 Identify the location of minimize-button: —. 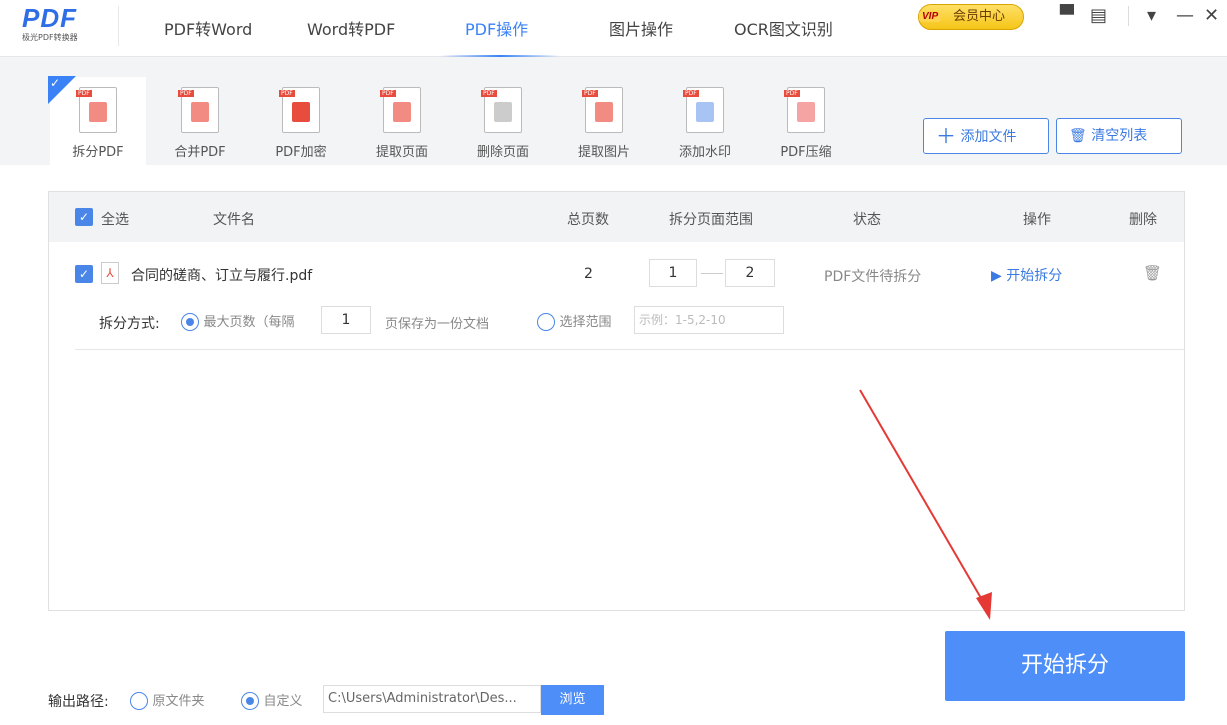
(1185, 15).